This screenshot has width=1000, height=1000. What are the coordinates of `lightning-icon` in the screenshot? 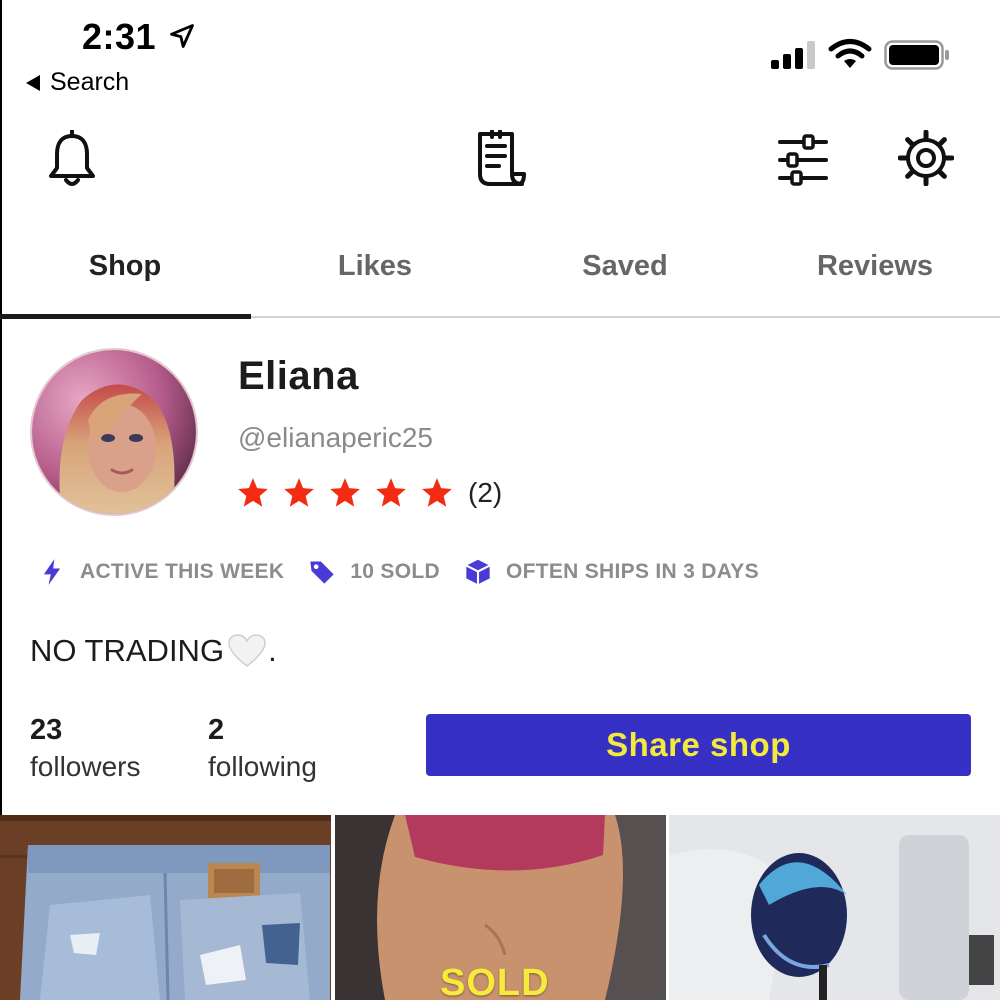 It's located at (52, 572).